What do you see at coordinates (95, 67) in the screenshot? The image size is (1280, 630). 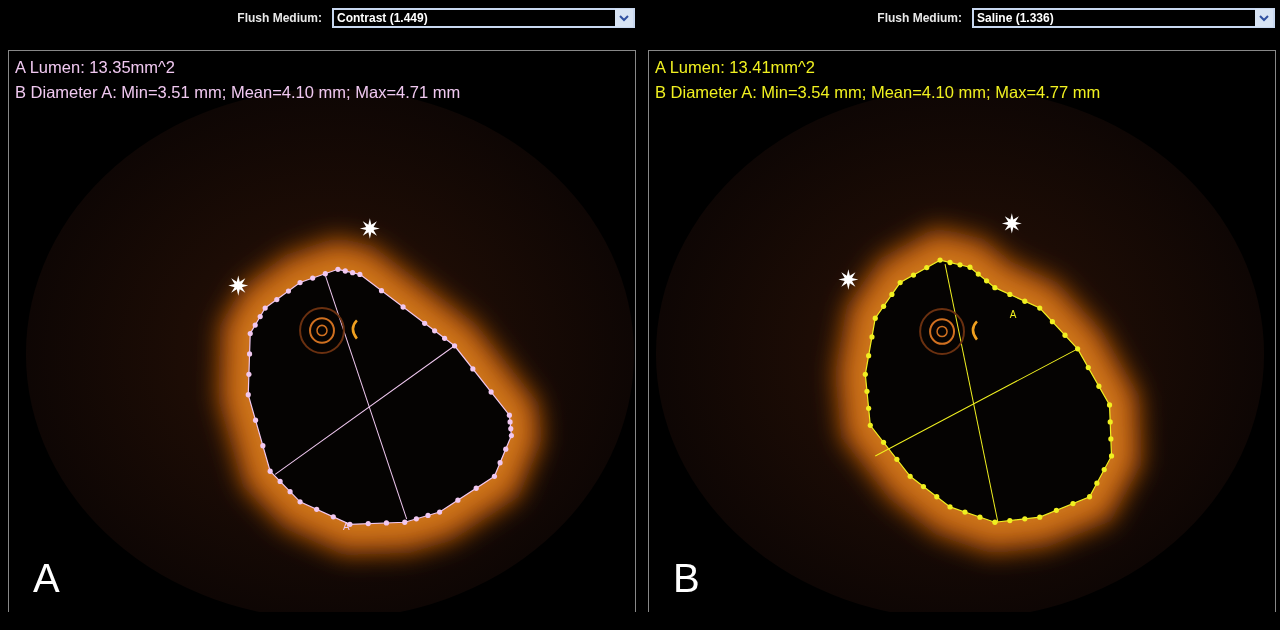 I see `measurement-text: A Lumen: 13.35mm^2` at bounding box center [95, 67].